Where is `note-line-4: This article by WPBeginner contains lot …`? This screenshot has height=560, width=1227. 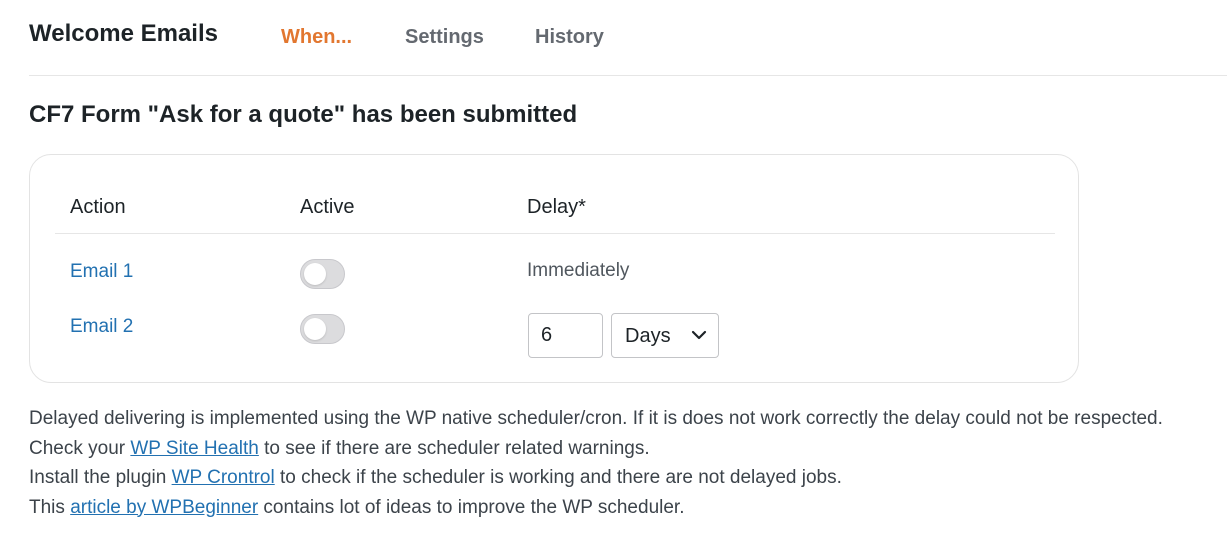
note-line-4: This article by WPBeginner contains lot … is located at coordinates (596, 508).